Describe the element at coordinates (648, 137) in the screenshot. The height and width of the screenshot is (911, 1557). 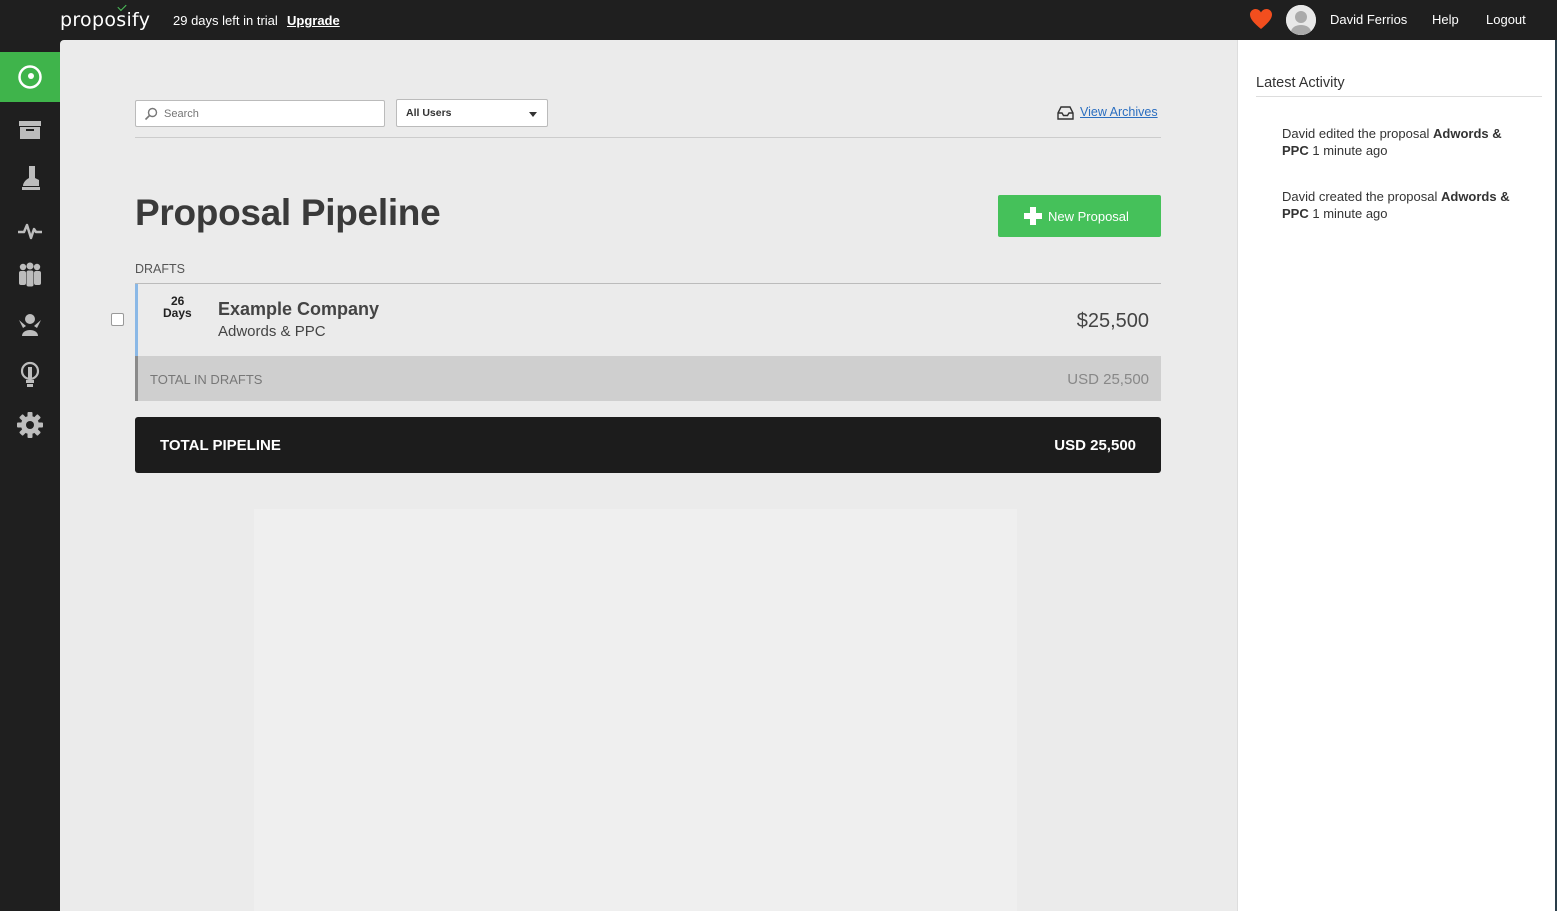
I see `toolbar-divider` at that location.